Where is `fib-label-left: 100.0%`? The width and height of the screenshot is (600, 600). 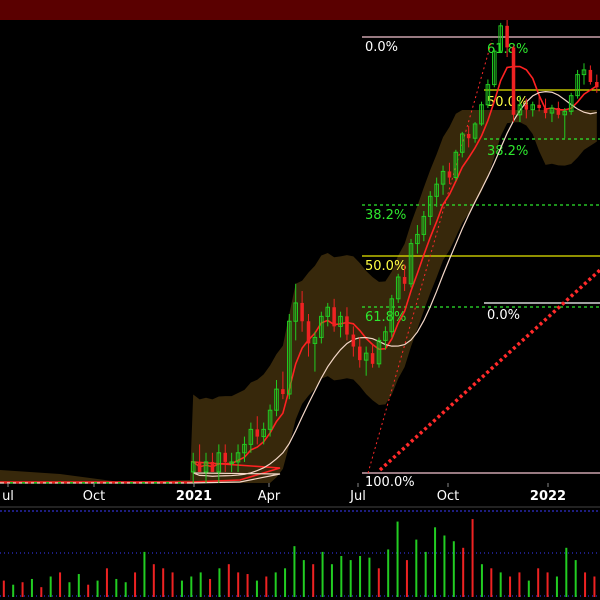
fib-label-left: 100.0% is located at coordinates (390, 482).